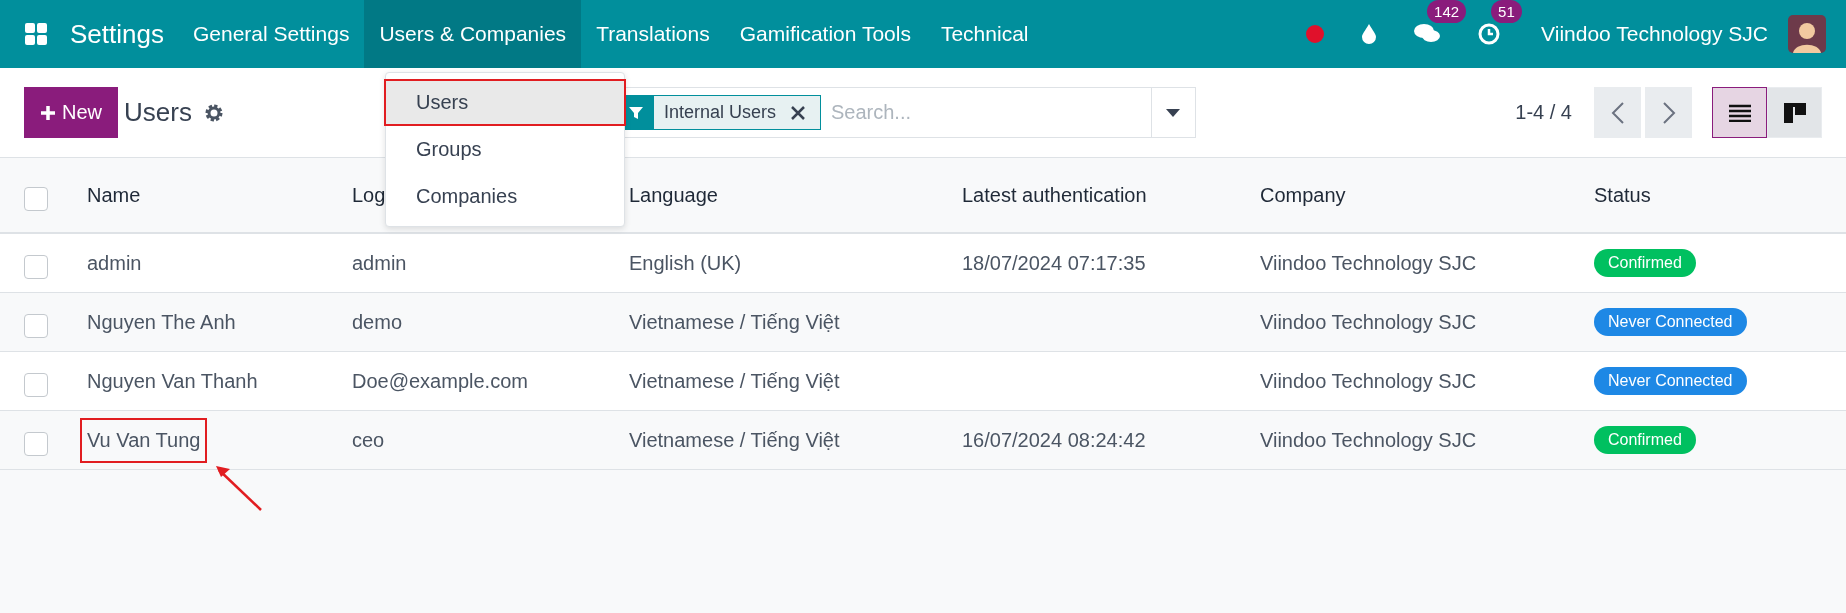 This screenshot has height=613, width=1846. Describe the element at coordinates (1543, 112) in the screenshot. I see `pager-text: 1-4 / 4` at that location.